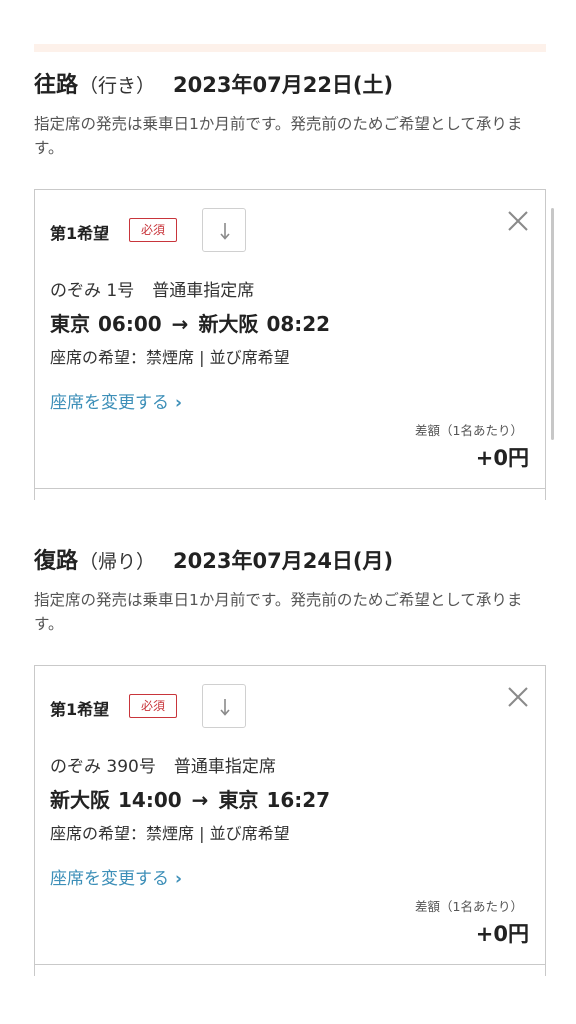 The width and height of the screenshot is (576, 1024). Describe the element at coordinates (150, 800) in the screenshot. I see `departure-time: 14:00` at that location.